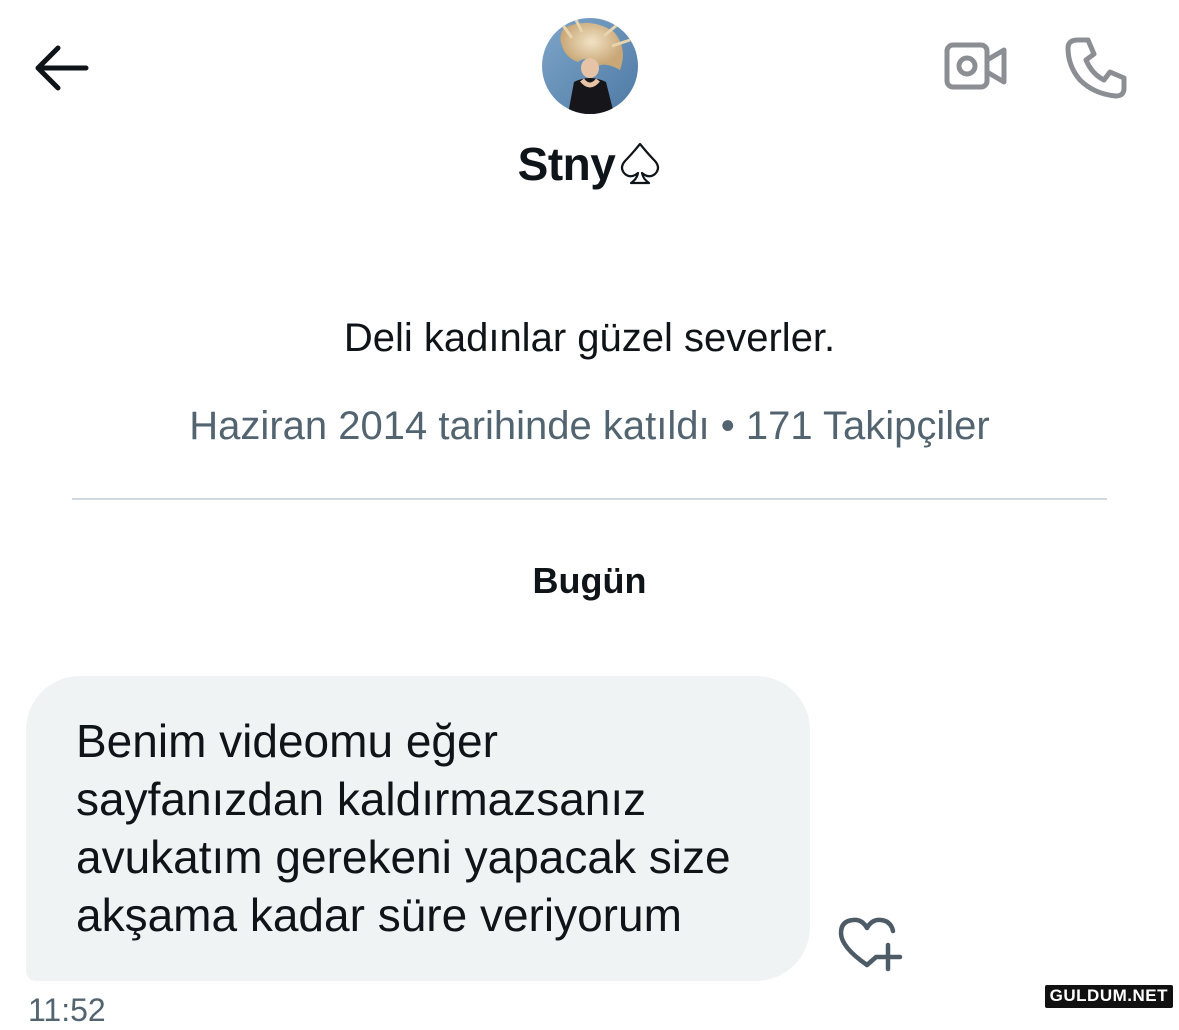 This screenshot has height=1030, width=1179. What do you see at coordinates (1108, 996) in the screenshot?
I see `watermark: GULDUM.NET` at bounding box center [1108, 996].